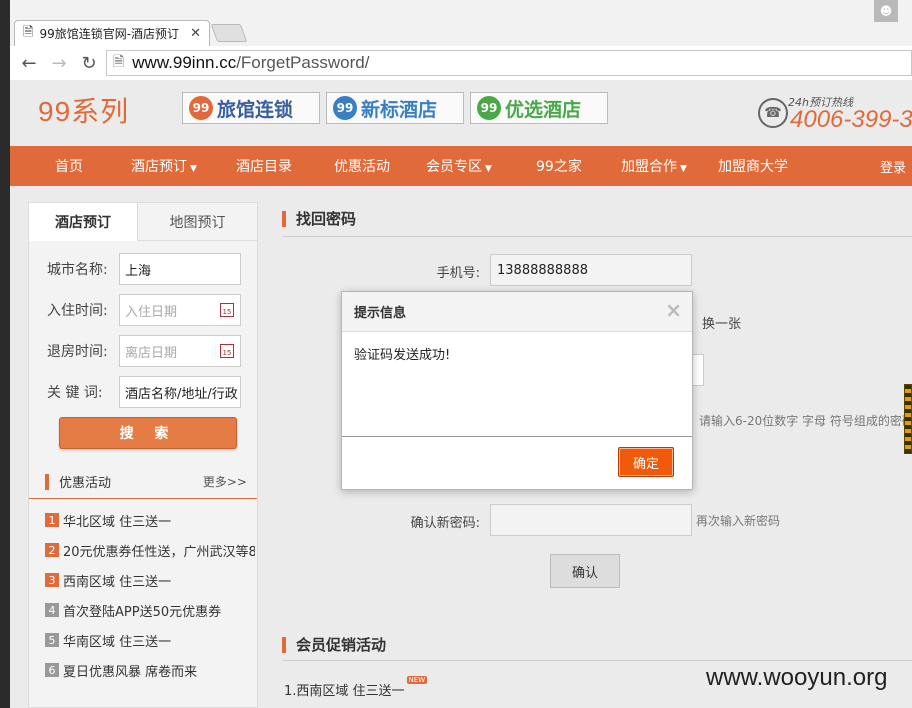 Image resolution: width=912 pixels, height=708 pixels. What do you see at coordinates (673, 310) in the screenshot?
I see `close-icon: ×` at bounding box center [673, 310].